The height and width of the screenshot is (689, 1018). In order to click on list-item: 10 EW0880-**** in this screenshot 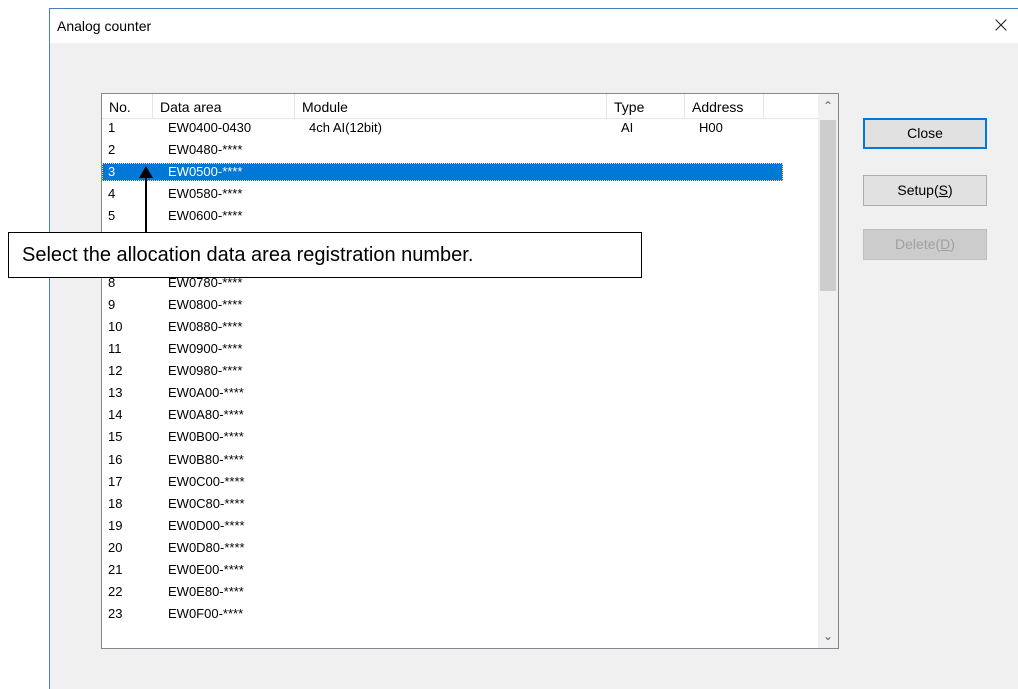, I will do `click(442, 327)`.